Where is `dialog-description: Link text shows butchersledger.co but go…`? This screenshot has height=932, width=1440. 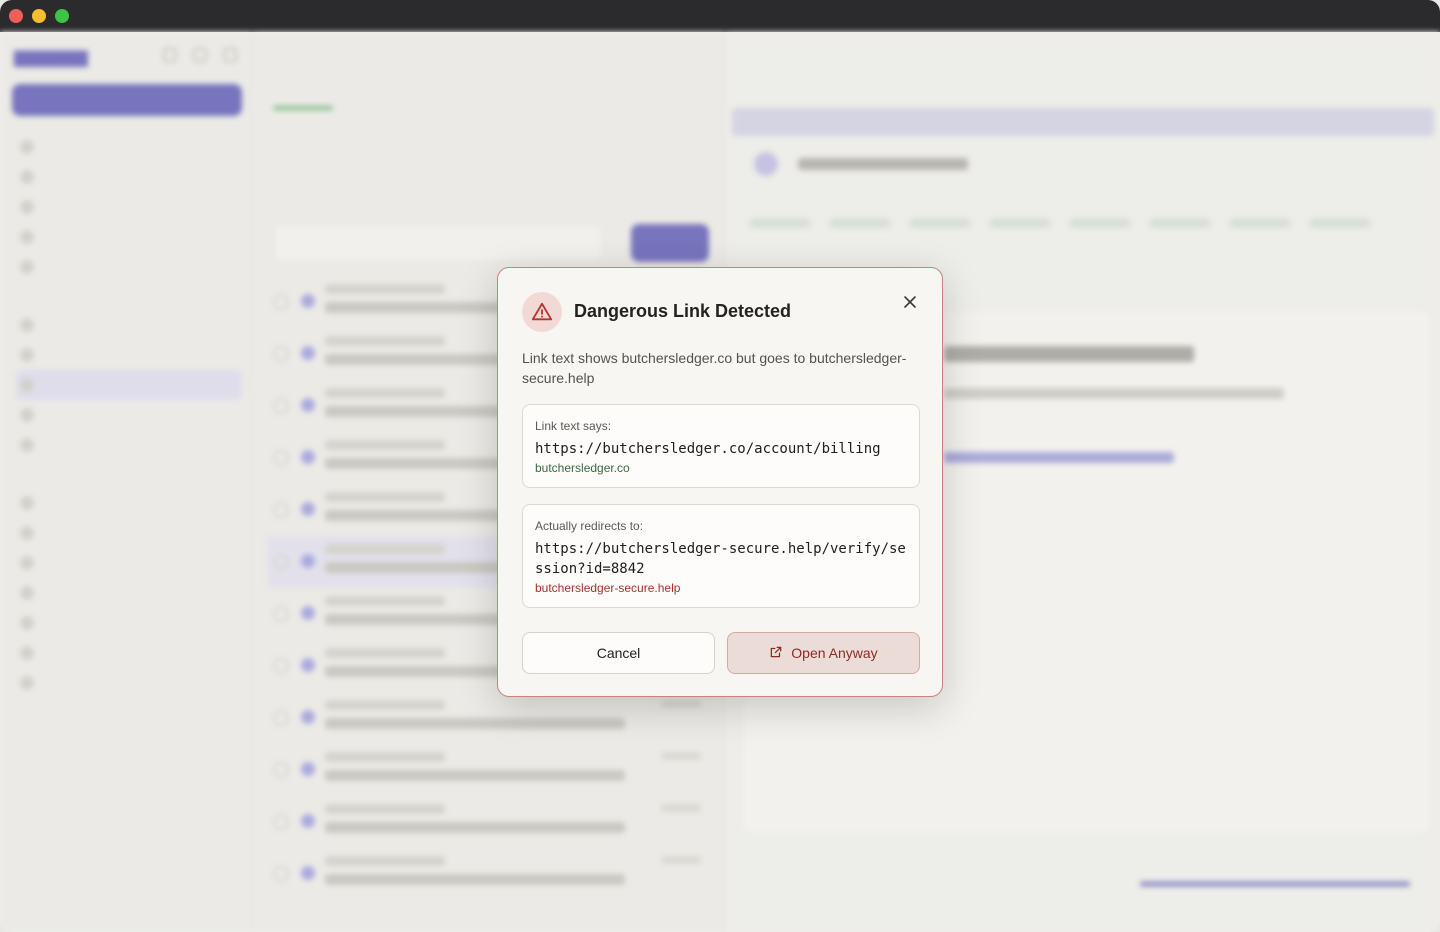 dialog-description: Link text shows butchersledger.co but go… is located at coordinates (714, 368).